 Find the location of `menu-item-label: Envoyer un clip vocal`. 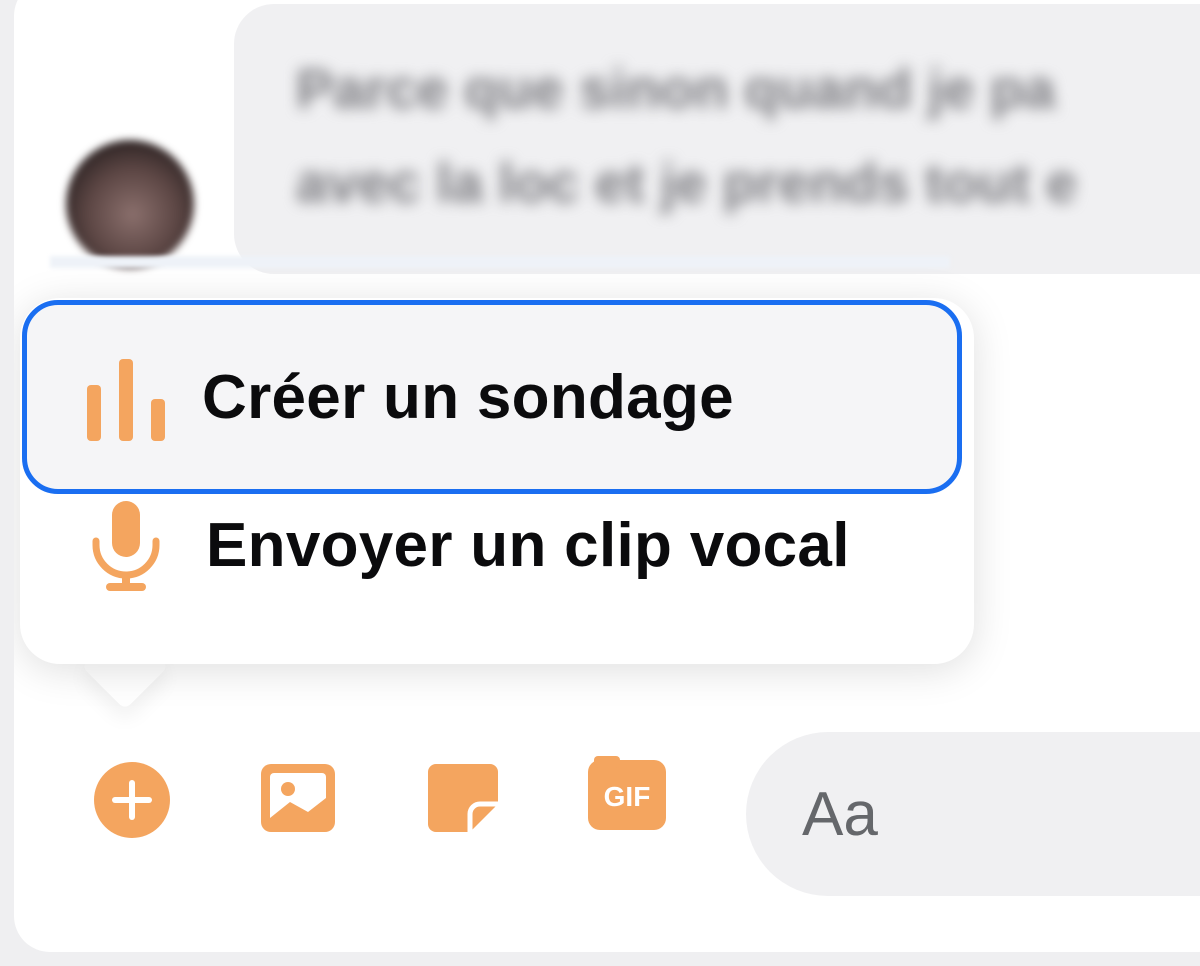

menu-item-label: Envoyer un clip vocal is located at coordinates (528, 545).